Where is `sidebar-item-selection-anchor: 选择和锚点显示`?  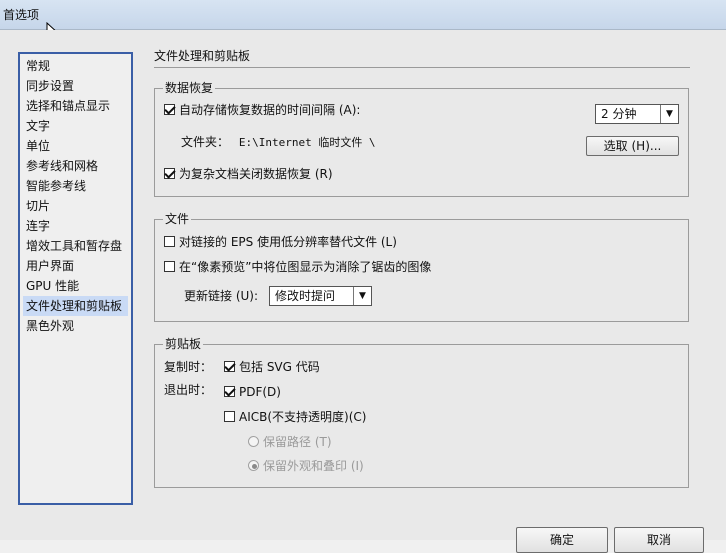
sidebar-item-selection-anchor: 选择和锚点显示 is located at coordinates (75, 106).